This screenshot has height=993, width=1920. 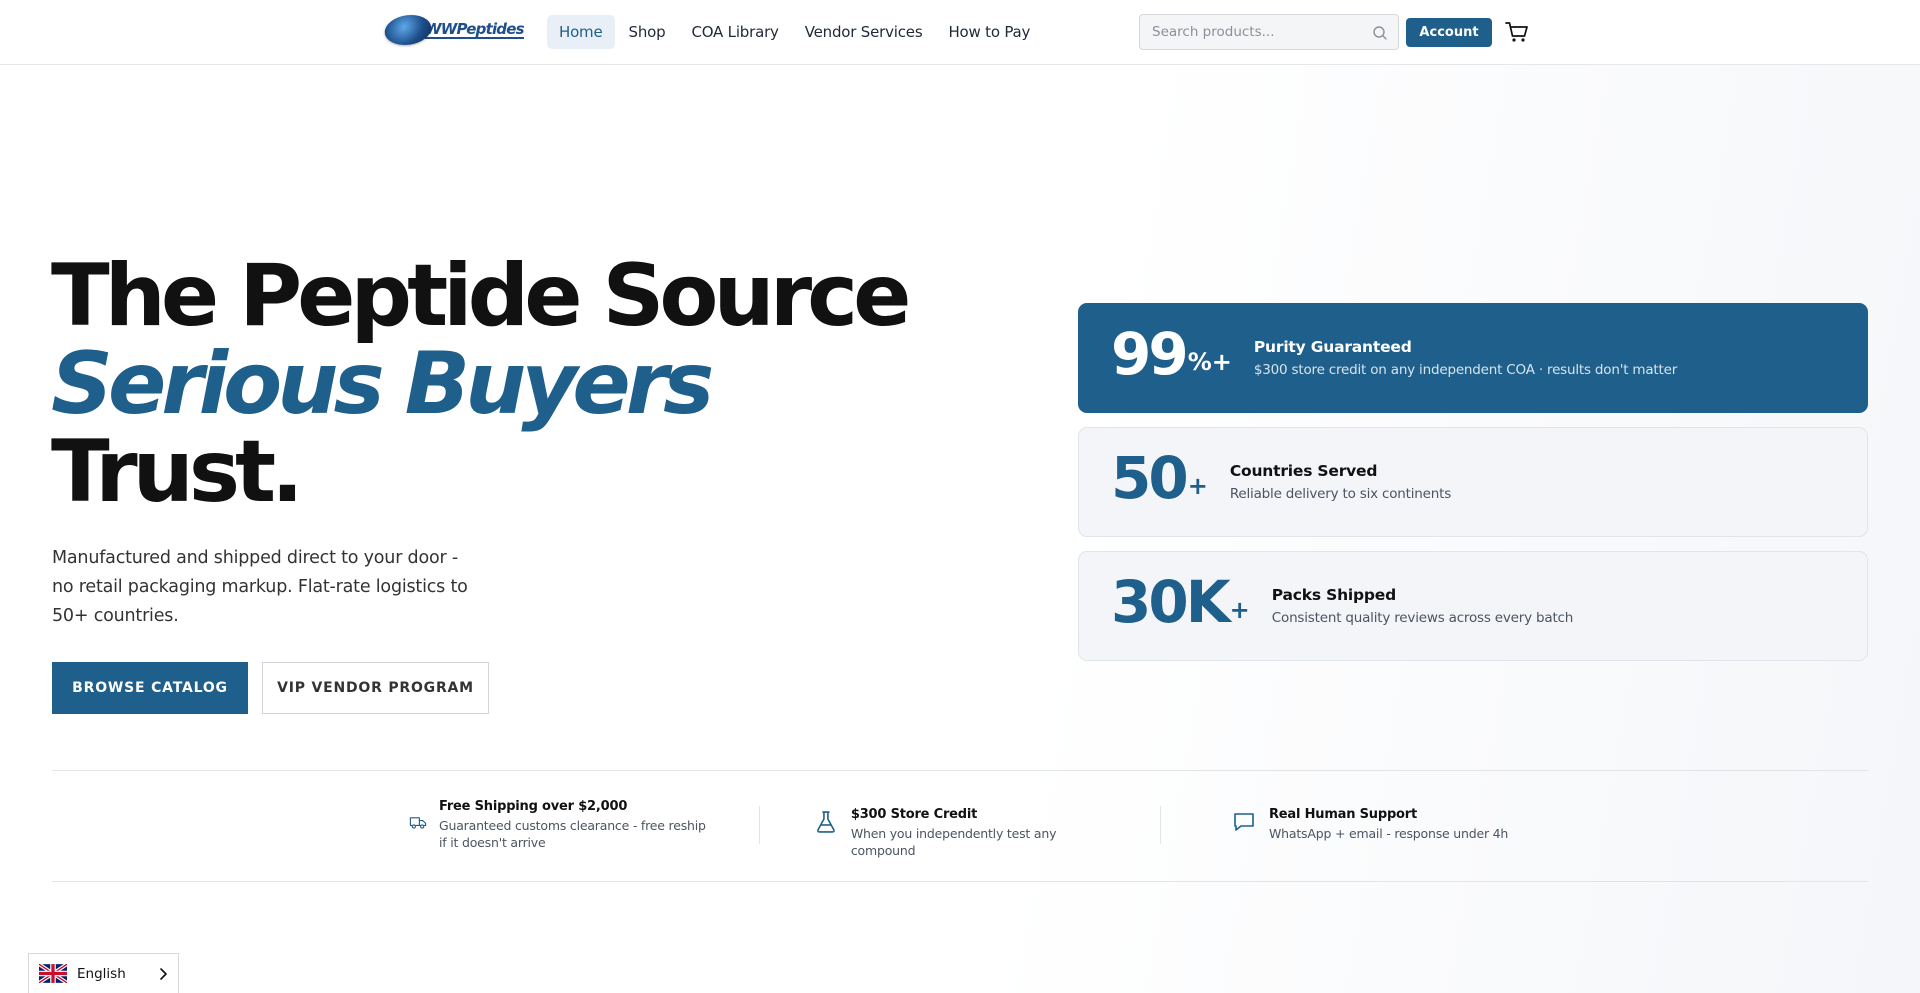 I want to click on stat-number: 99%+, so click(x=1171, y=358).